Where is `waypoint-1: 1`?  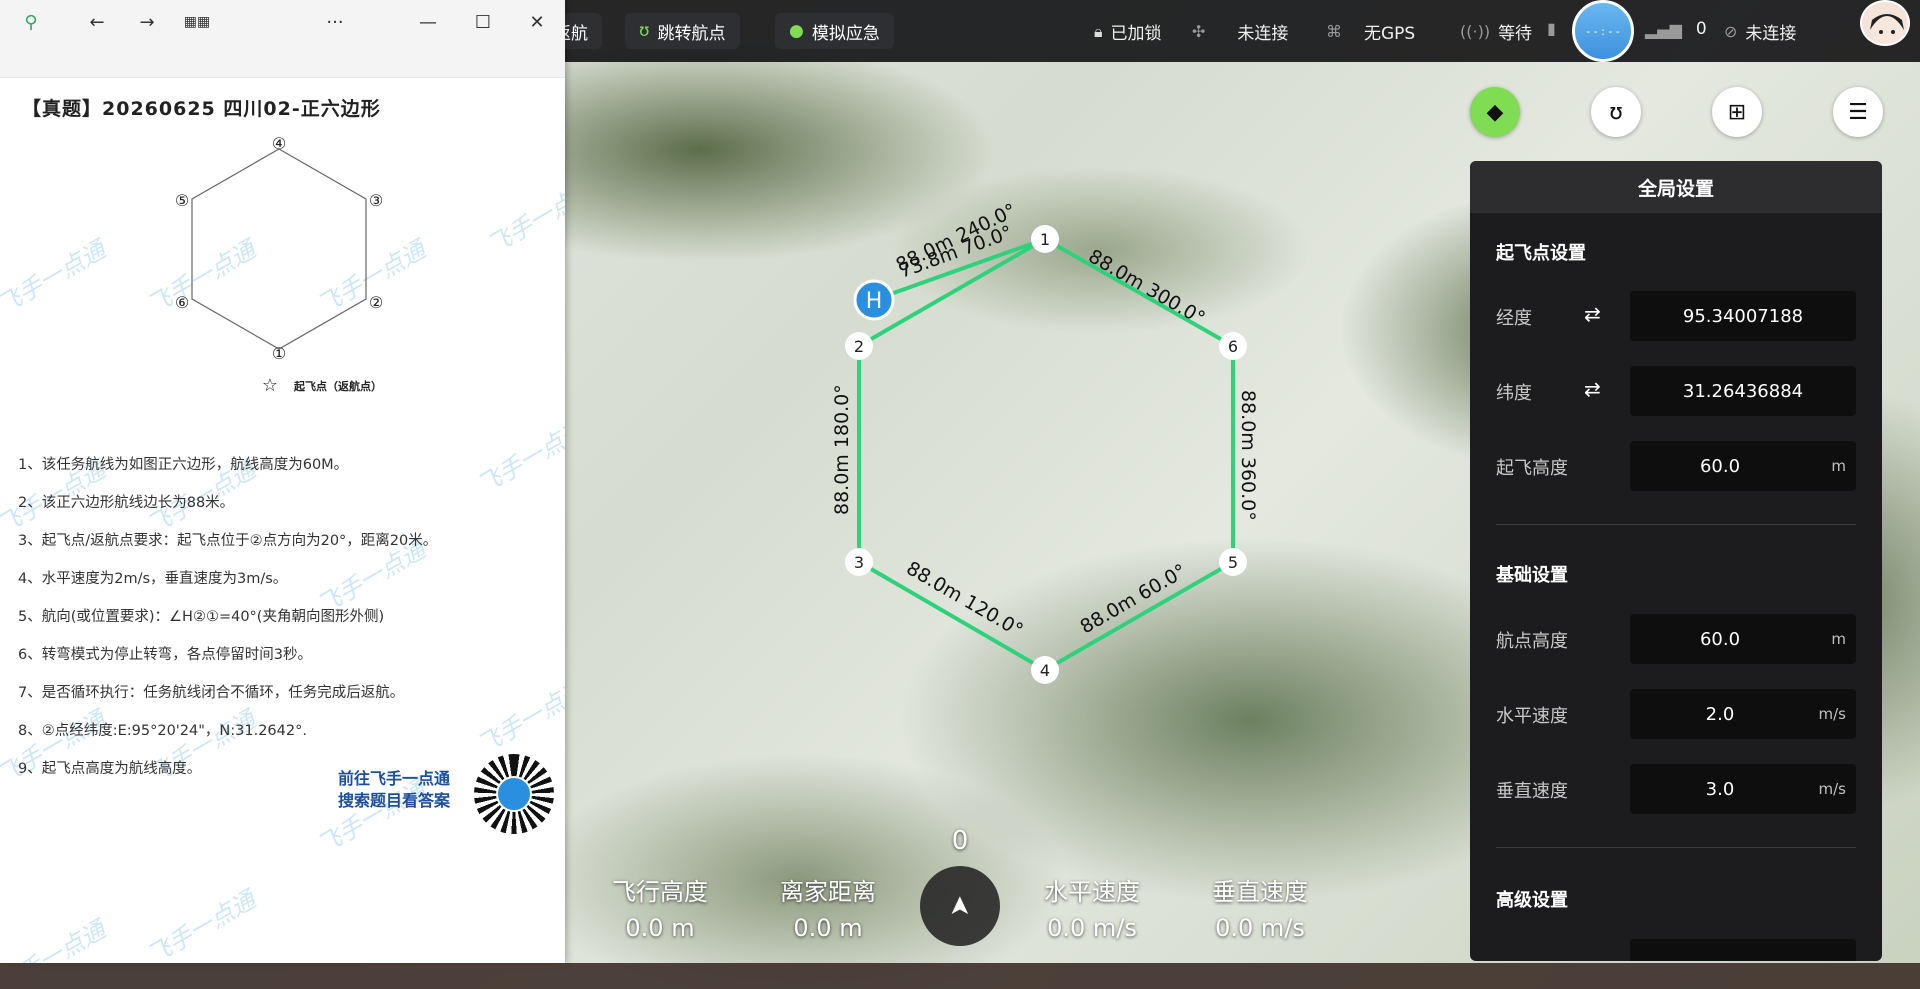
waypoint-1: 1 is located at coordinates (1045, 239).